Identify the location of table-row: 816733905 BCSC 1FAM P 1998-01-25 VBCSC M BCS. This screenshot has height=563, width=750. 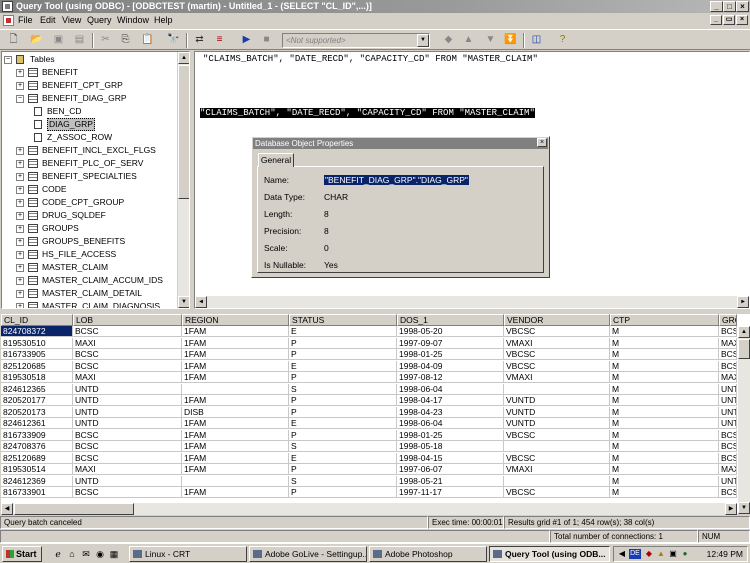
(369, 354).